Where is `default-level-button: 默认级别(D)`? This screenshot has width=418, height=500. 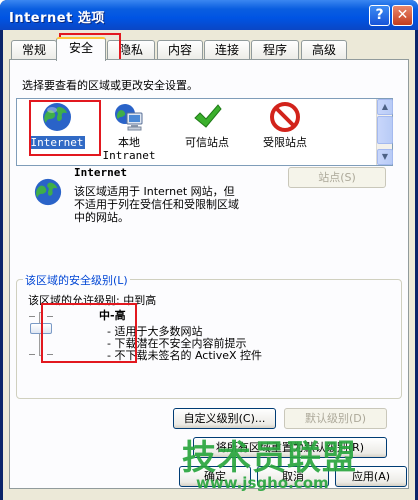
default-level-button: 默认级别(D) is located at coordinates (335, 418).